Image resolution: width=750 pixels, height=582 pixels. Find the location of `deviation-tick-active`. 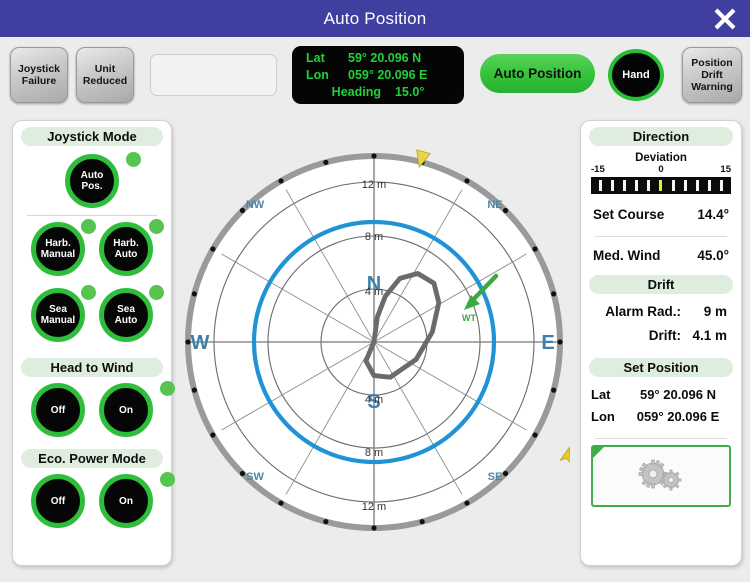

deviation-tick-active is located at coordinates (661, 185).